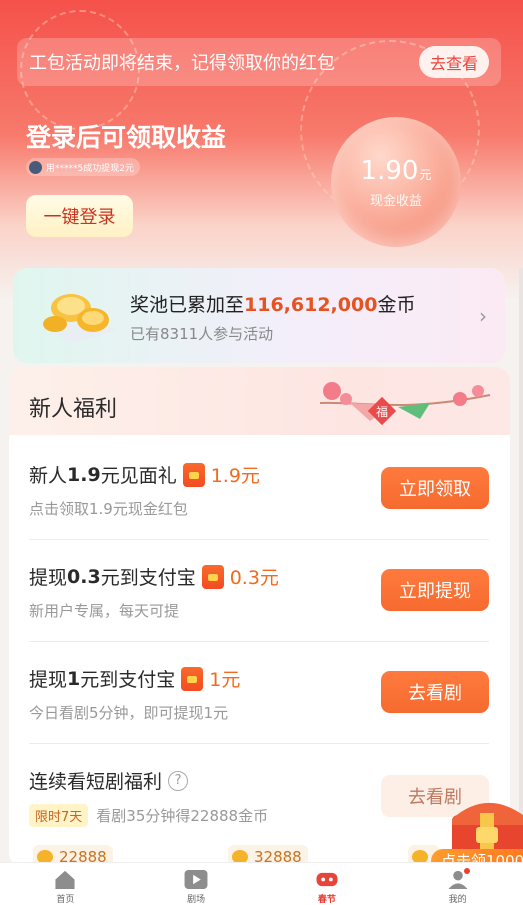 This screenshot has height=905, width=523. I want to click on tab-theater: 剧场, so click(196, 884).